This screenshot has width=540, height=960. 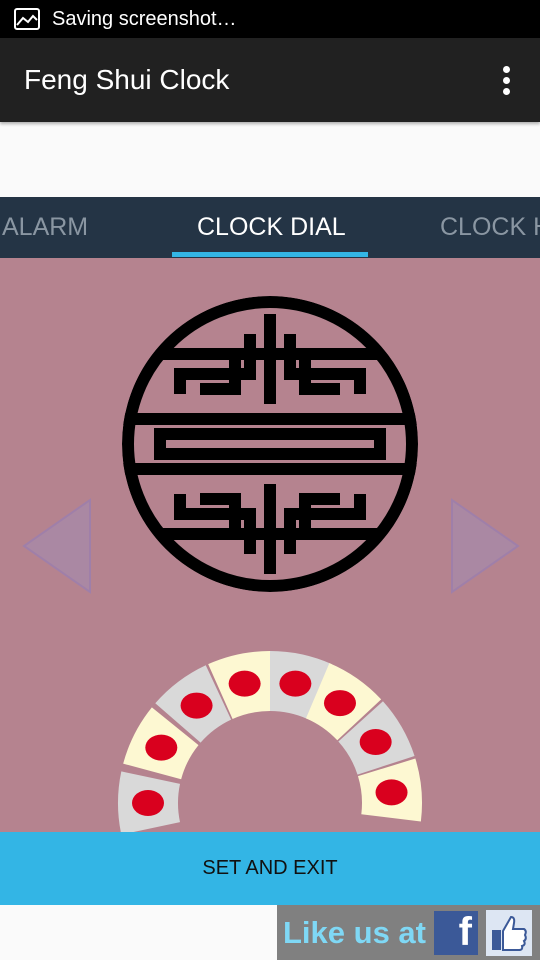 I want to click on monkey-icon, so click(x=148, y=803).